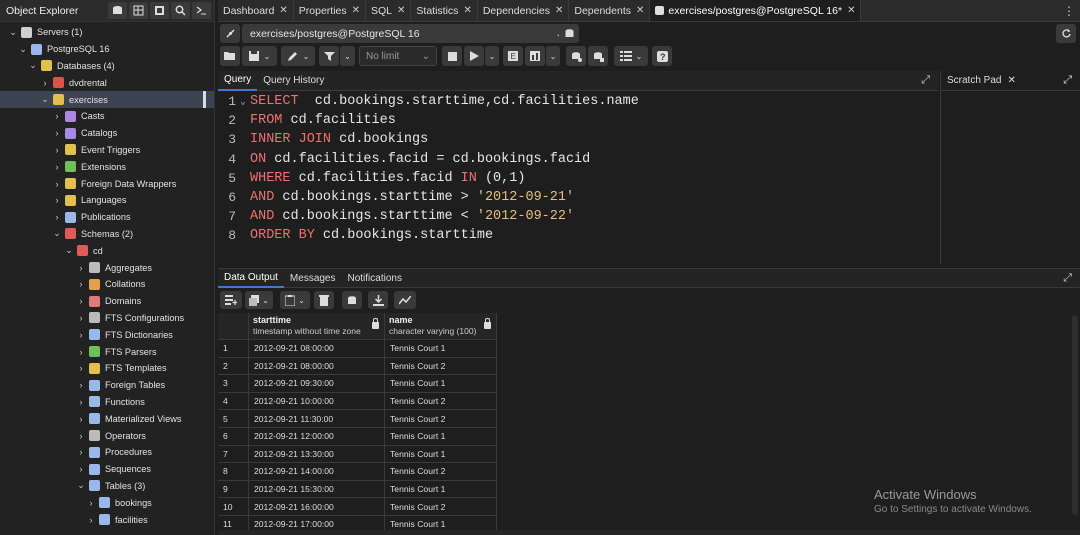 The width and height of the screenshot is (1080, 535). Describe the element at coordinates (398, 56) in the screenshot. I see `row-limit-select: No limit ⌄` at that location.